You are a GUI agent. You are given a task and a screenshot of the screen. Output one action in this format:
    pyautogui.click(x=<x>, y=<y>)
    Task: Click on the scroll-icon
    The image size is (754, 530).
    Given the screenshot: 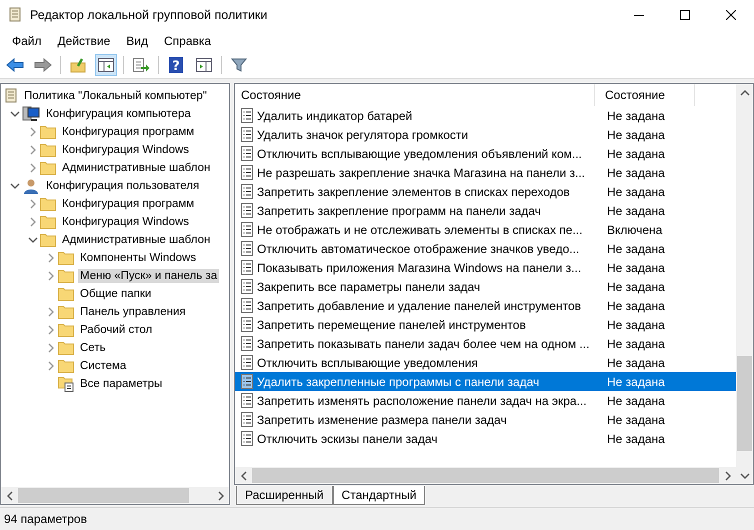 What is the action you would take?
    pyautogui.click(x=11, y=96)
    